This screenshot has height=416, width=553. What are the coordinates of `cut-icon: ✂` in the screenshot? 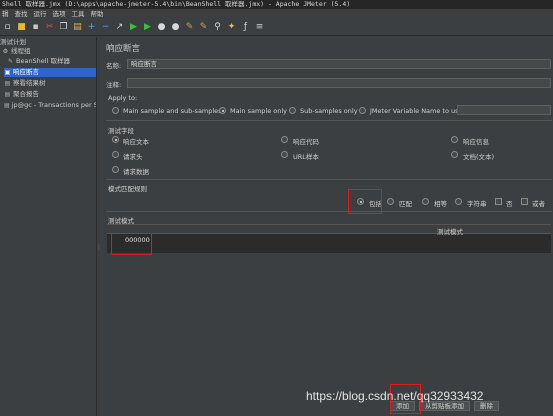 It's located at (49, 27).